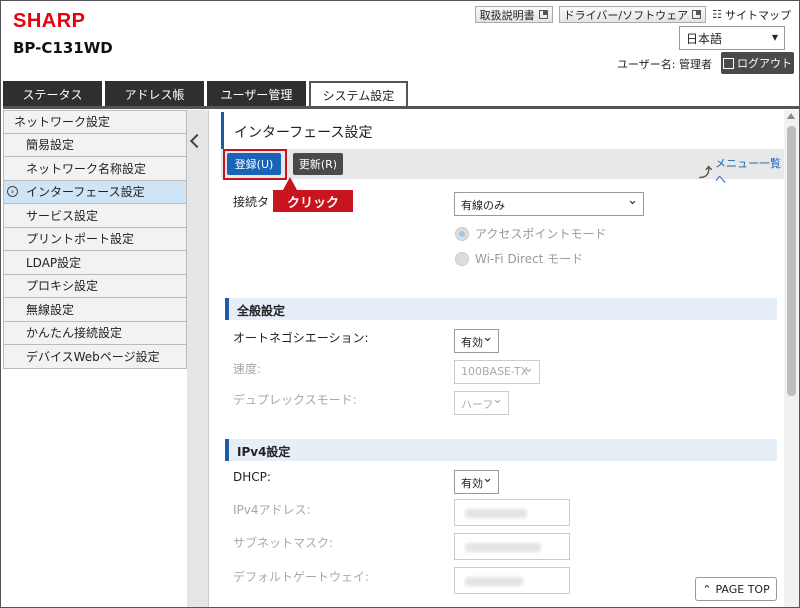  What do you see at coordinates (764, 63) in the screenshot?
I see `logout-label: ログアウト` at bounding box center [764, 63].